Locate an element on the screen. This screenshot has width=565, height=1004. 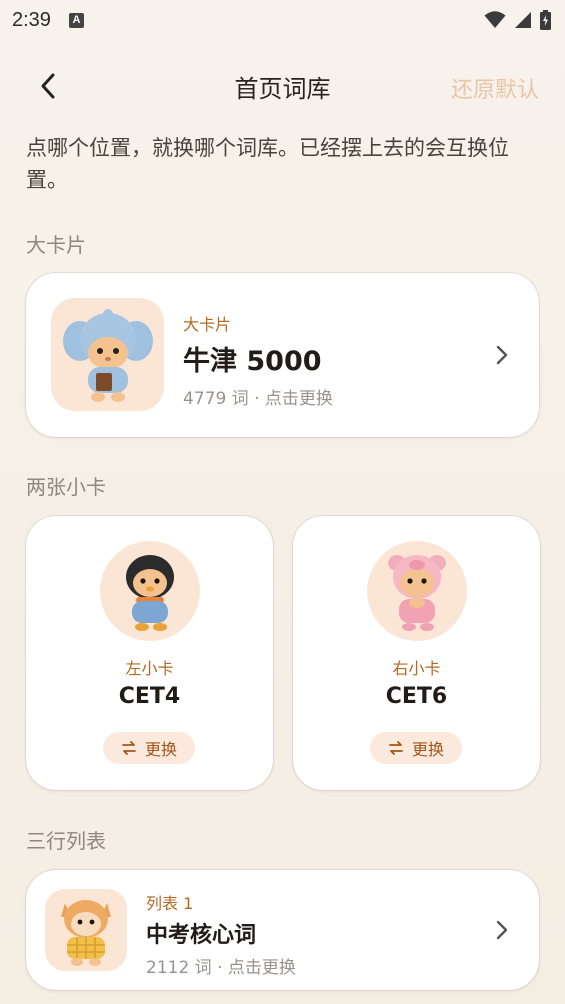
section-label-big-card: 大卡片 is located at coordinates (56, 245).